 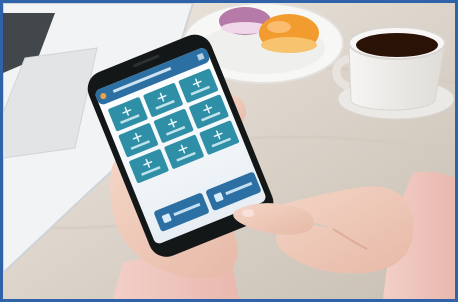 I want to click on macaron-orange-filling, so click(x=289, y=45).